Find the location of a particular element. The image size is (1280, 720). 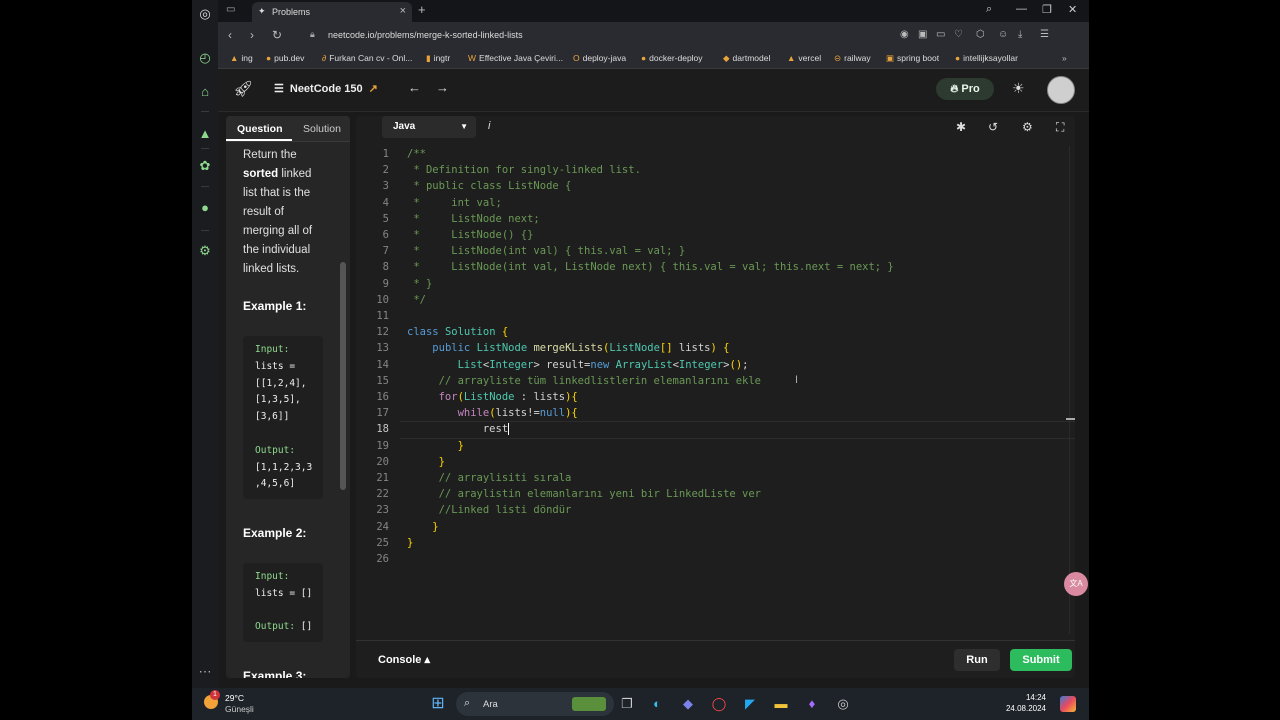

taskbar-search: ⌕ Ara is located at coordinates (535, 704).